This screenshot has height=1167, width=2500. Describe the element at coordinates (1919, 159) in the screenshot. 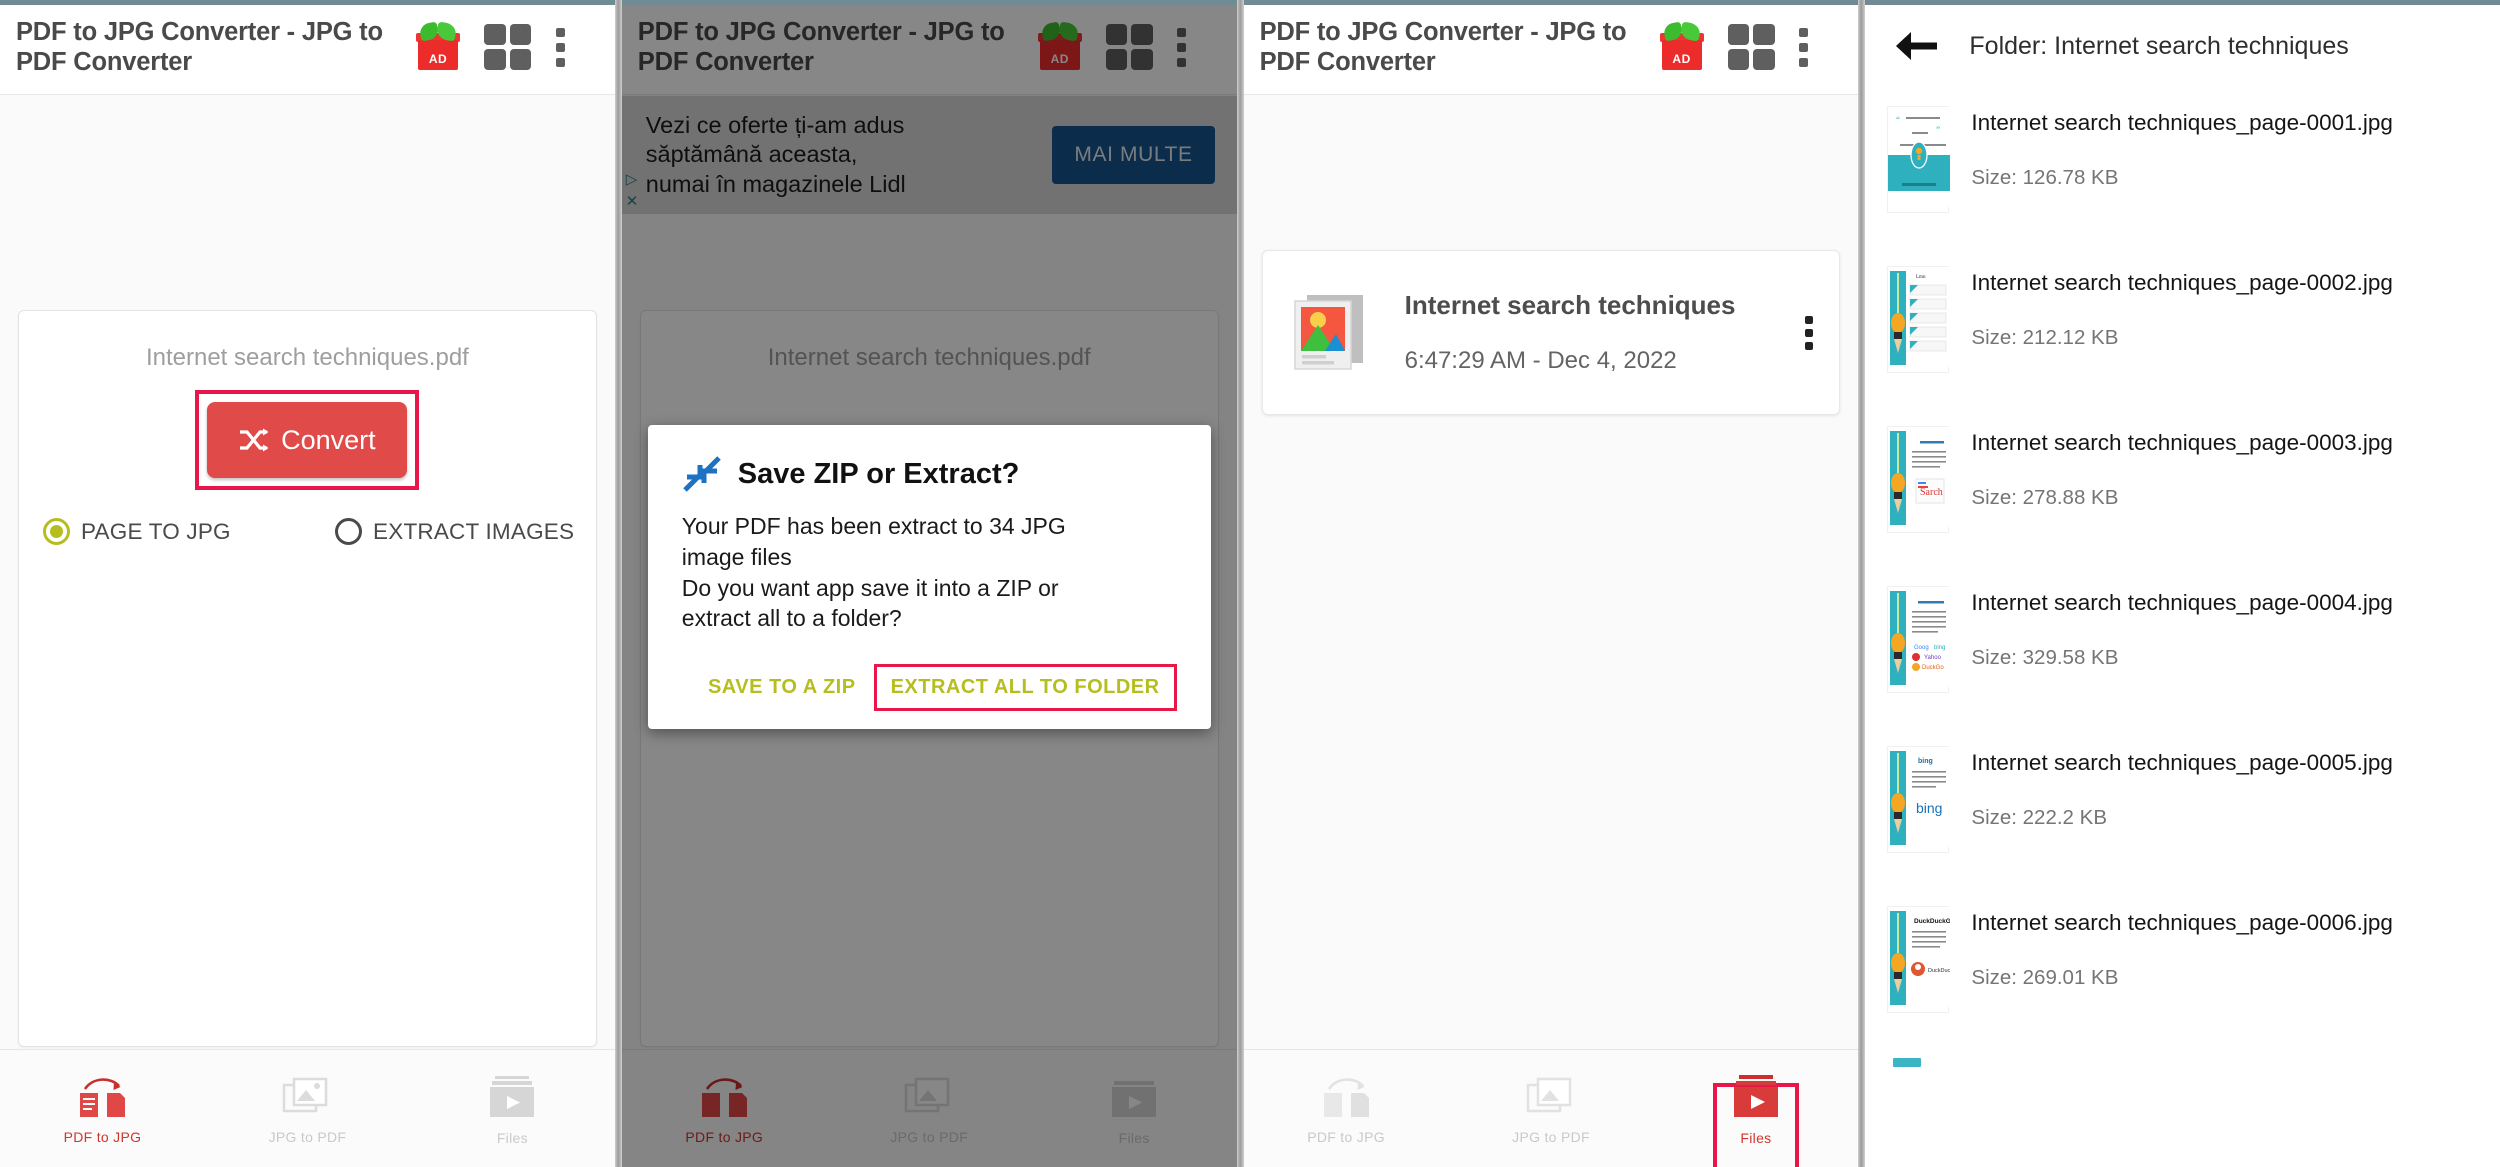

I see `file-thumbnail: “ ”` at that location.